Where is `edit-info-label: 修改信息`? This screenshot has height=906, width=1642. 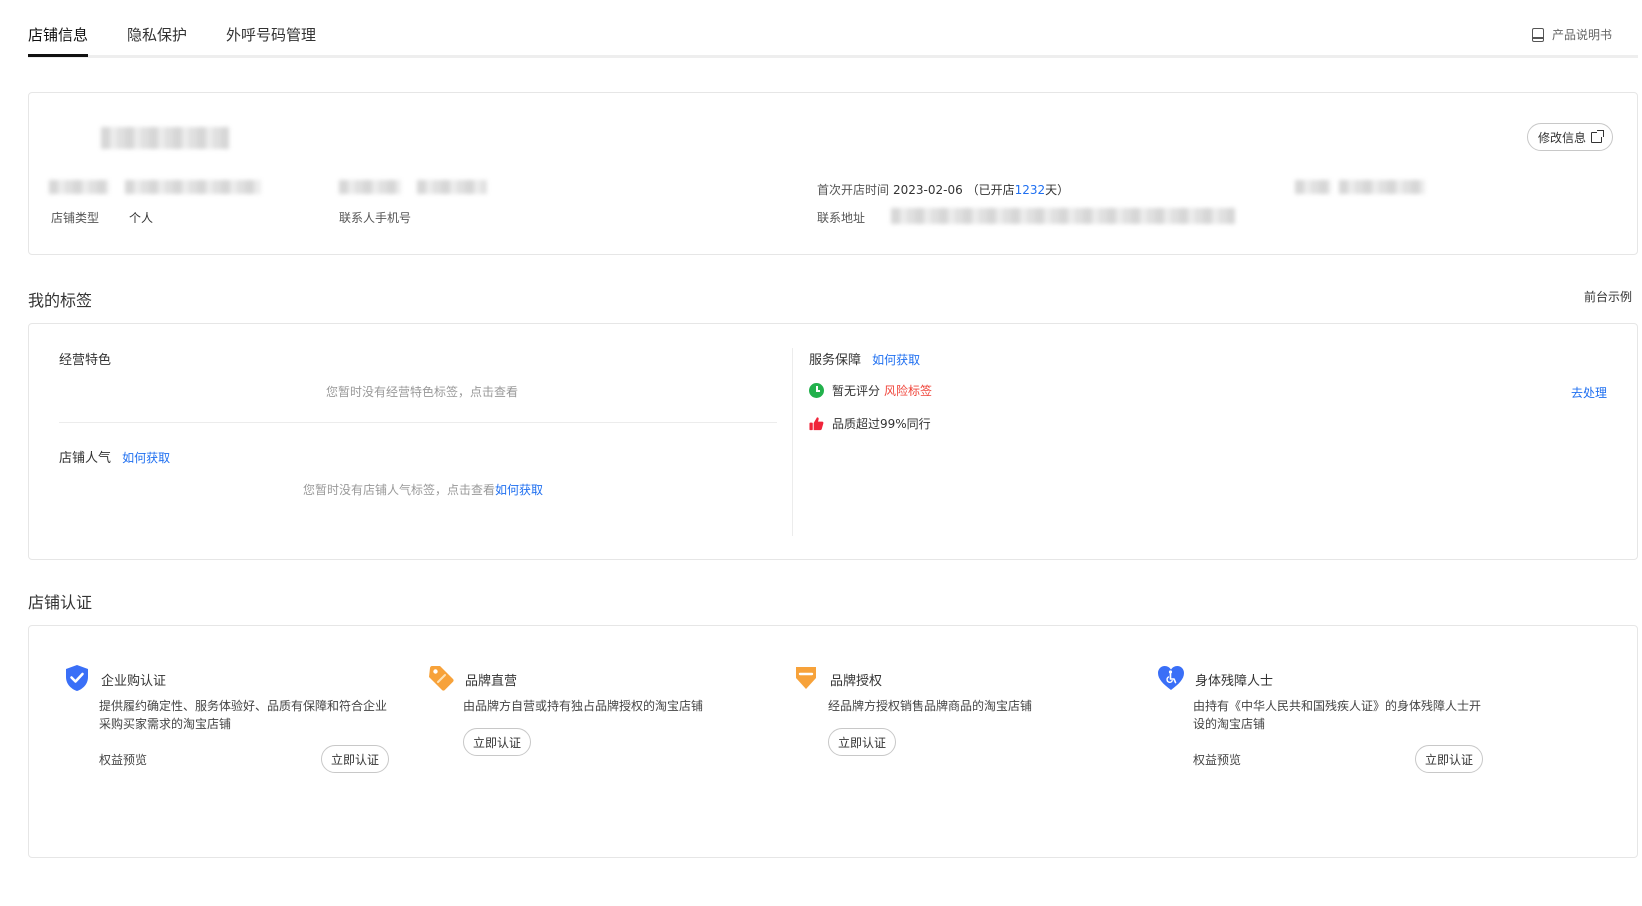
edit-info-label: 修改信息 is located at coordinates (1561, 137).